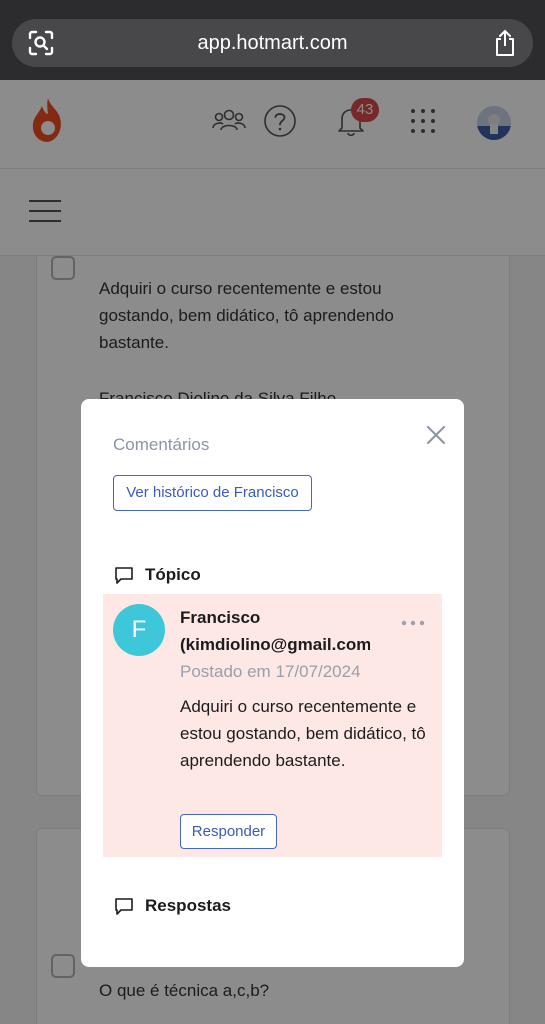  I want to click on address-bar: app.hotmart.com, so click(272, 43).